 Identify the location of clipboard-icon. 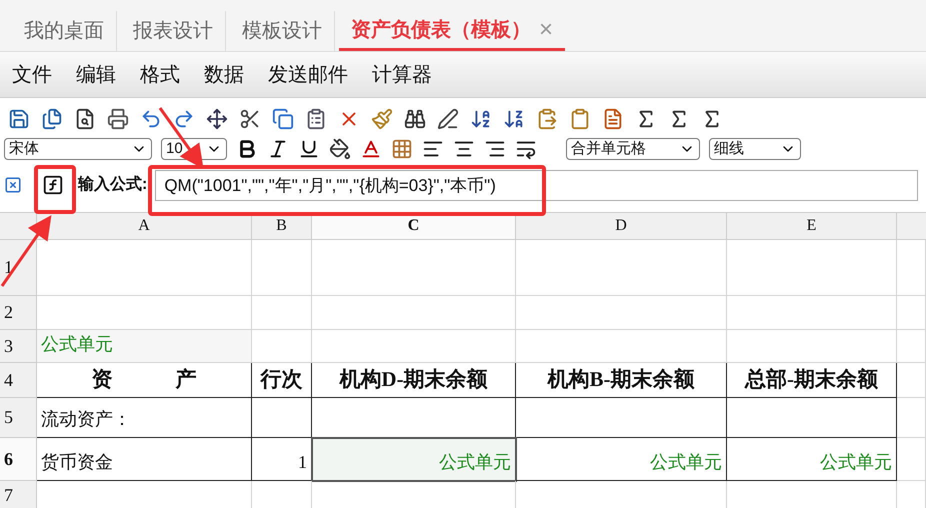
(580, 119).